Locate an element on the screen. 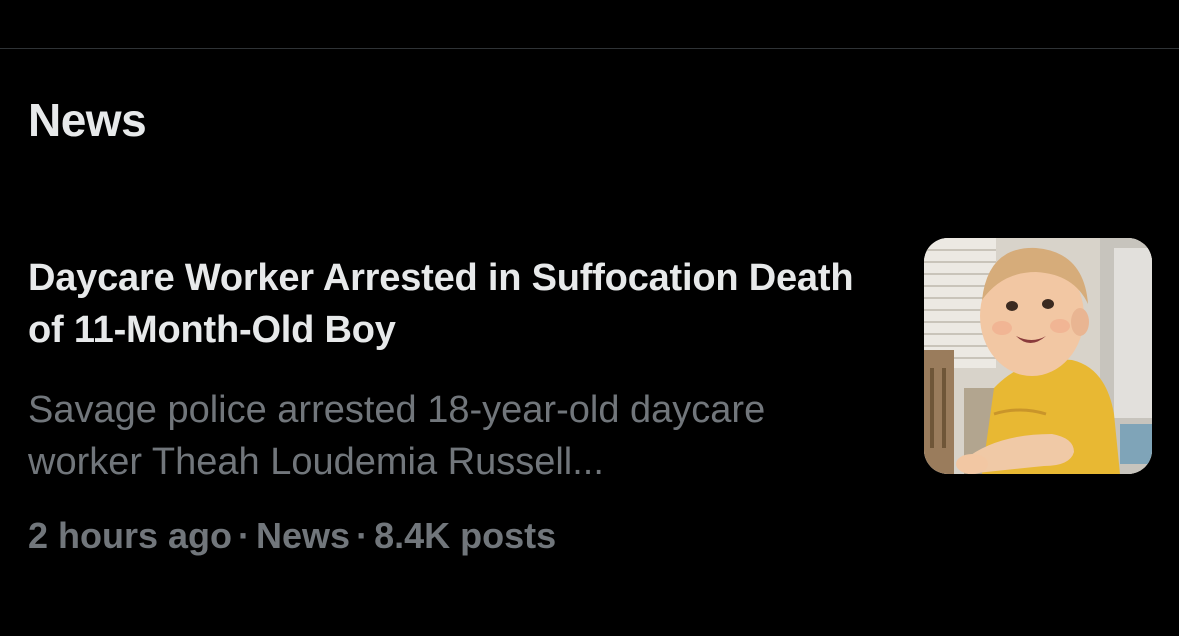 This screenshot has height=636, width=1179. section-title: News is located at coordinates (87, 120).